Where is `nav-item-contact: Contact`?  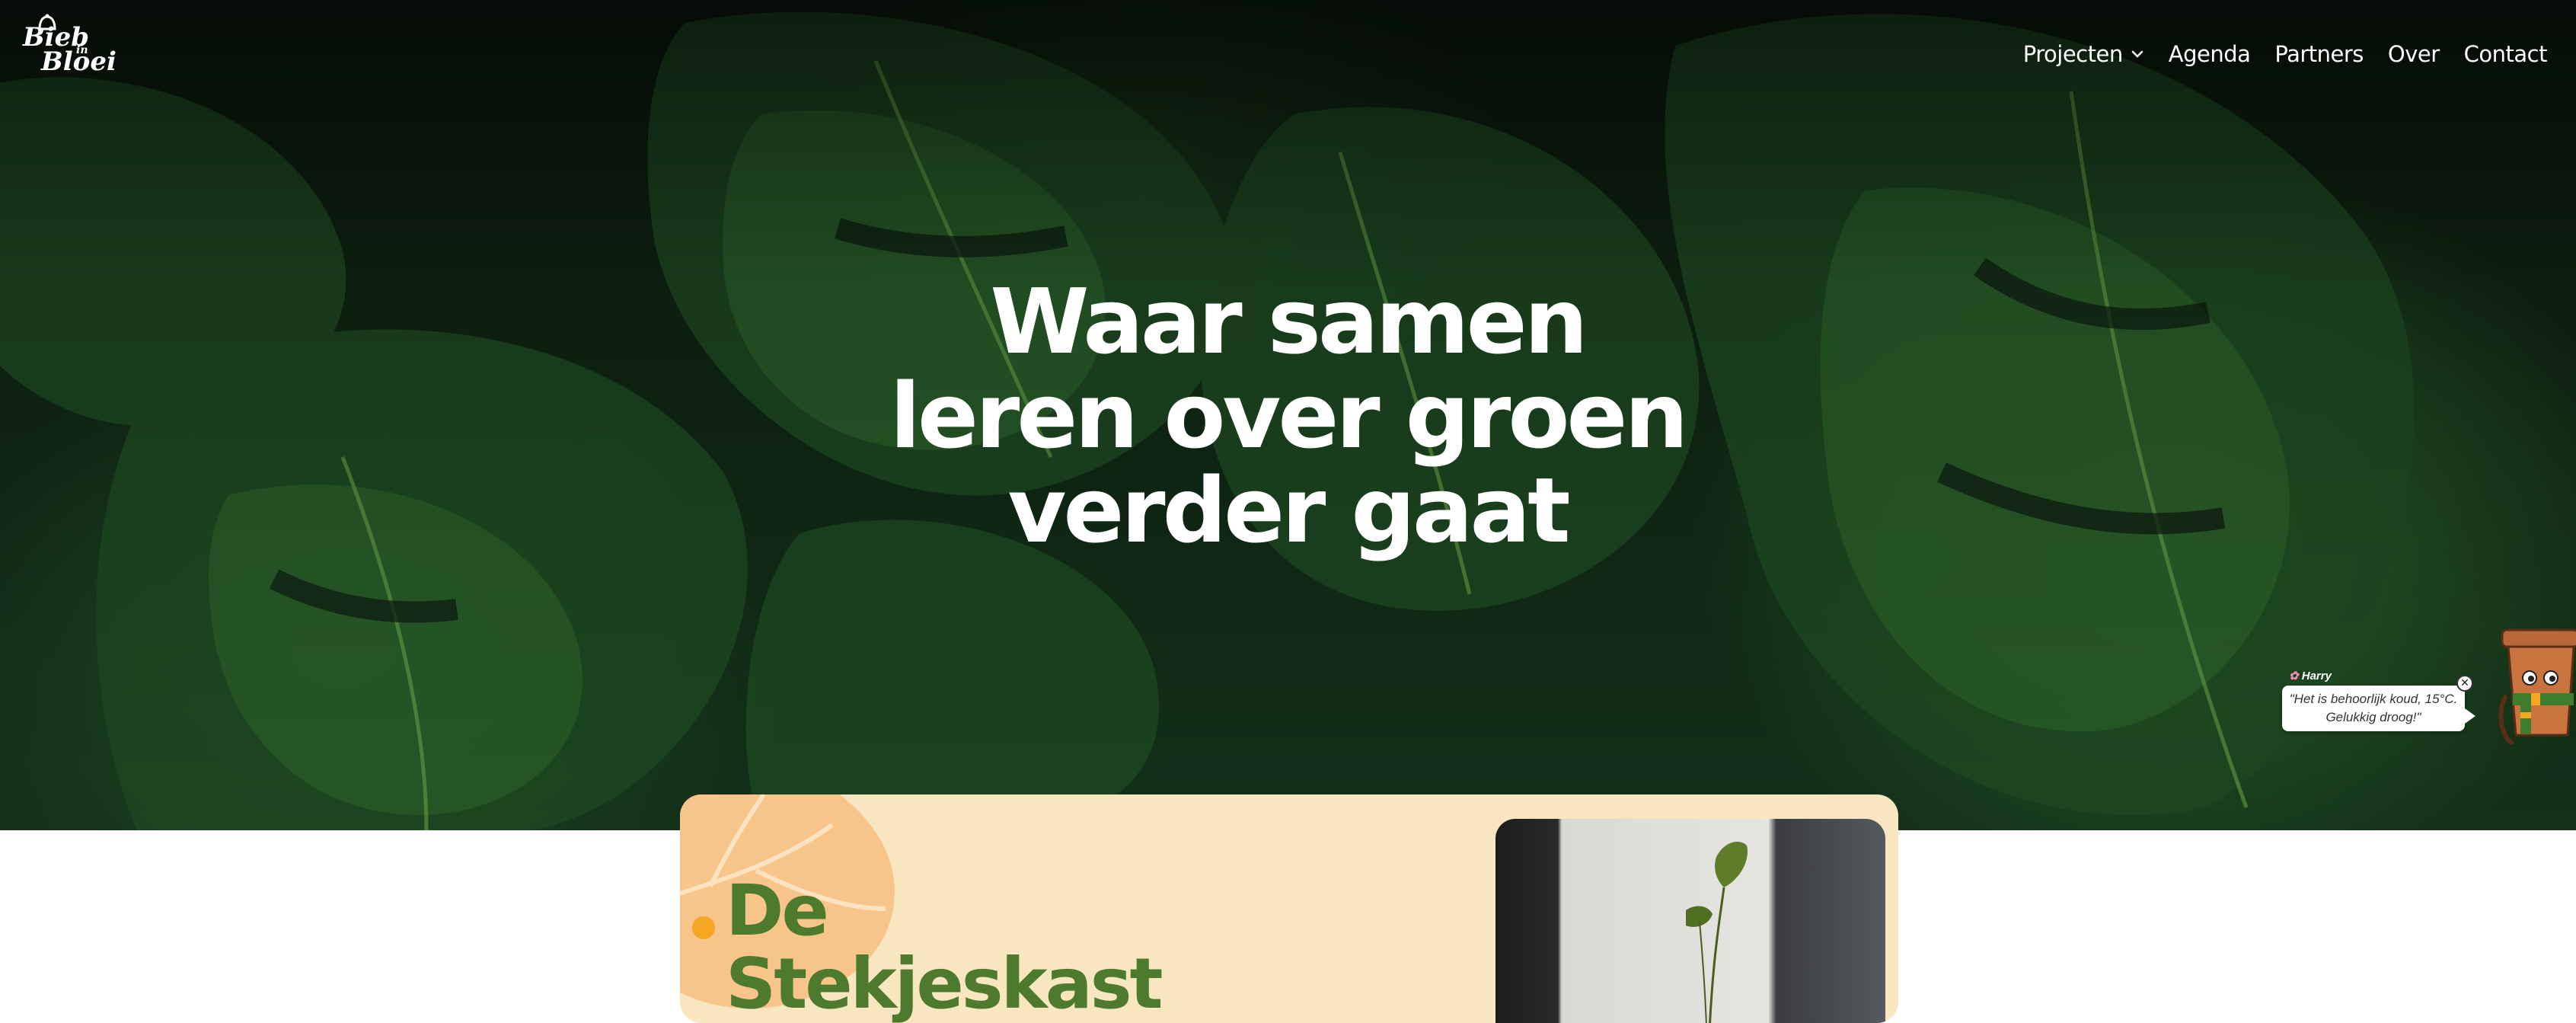 nav-item-contact: Contact is located at coordinates (2505, 54).